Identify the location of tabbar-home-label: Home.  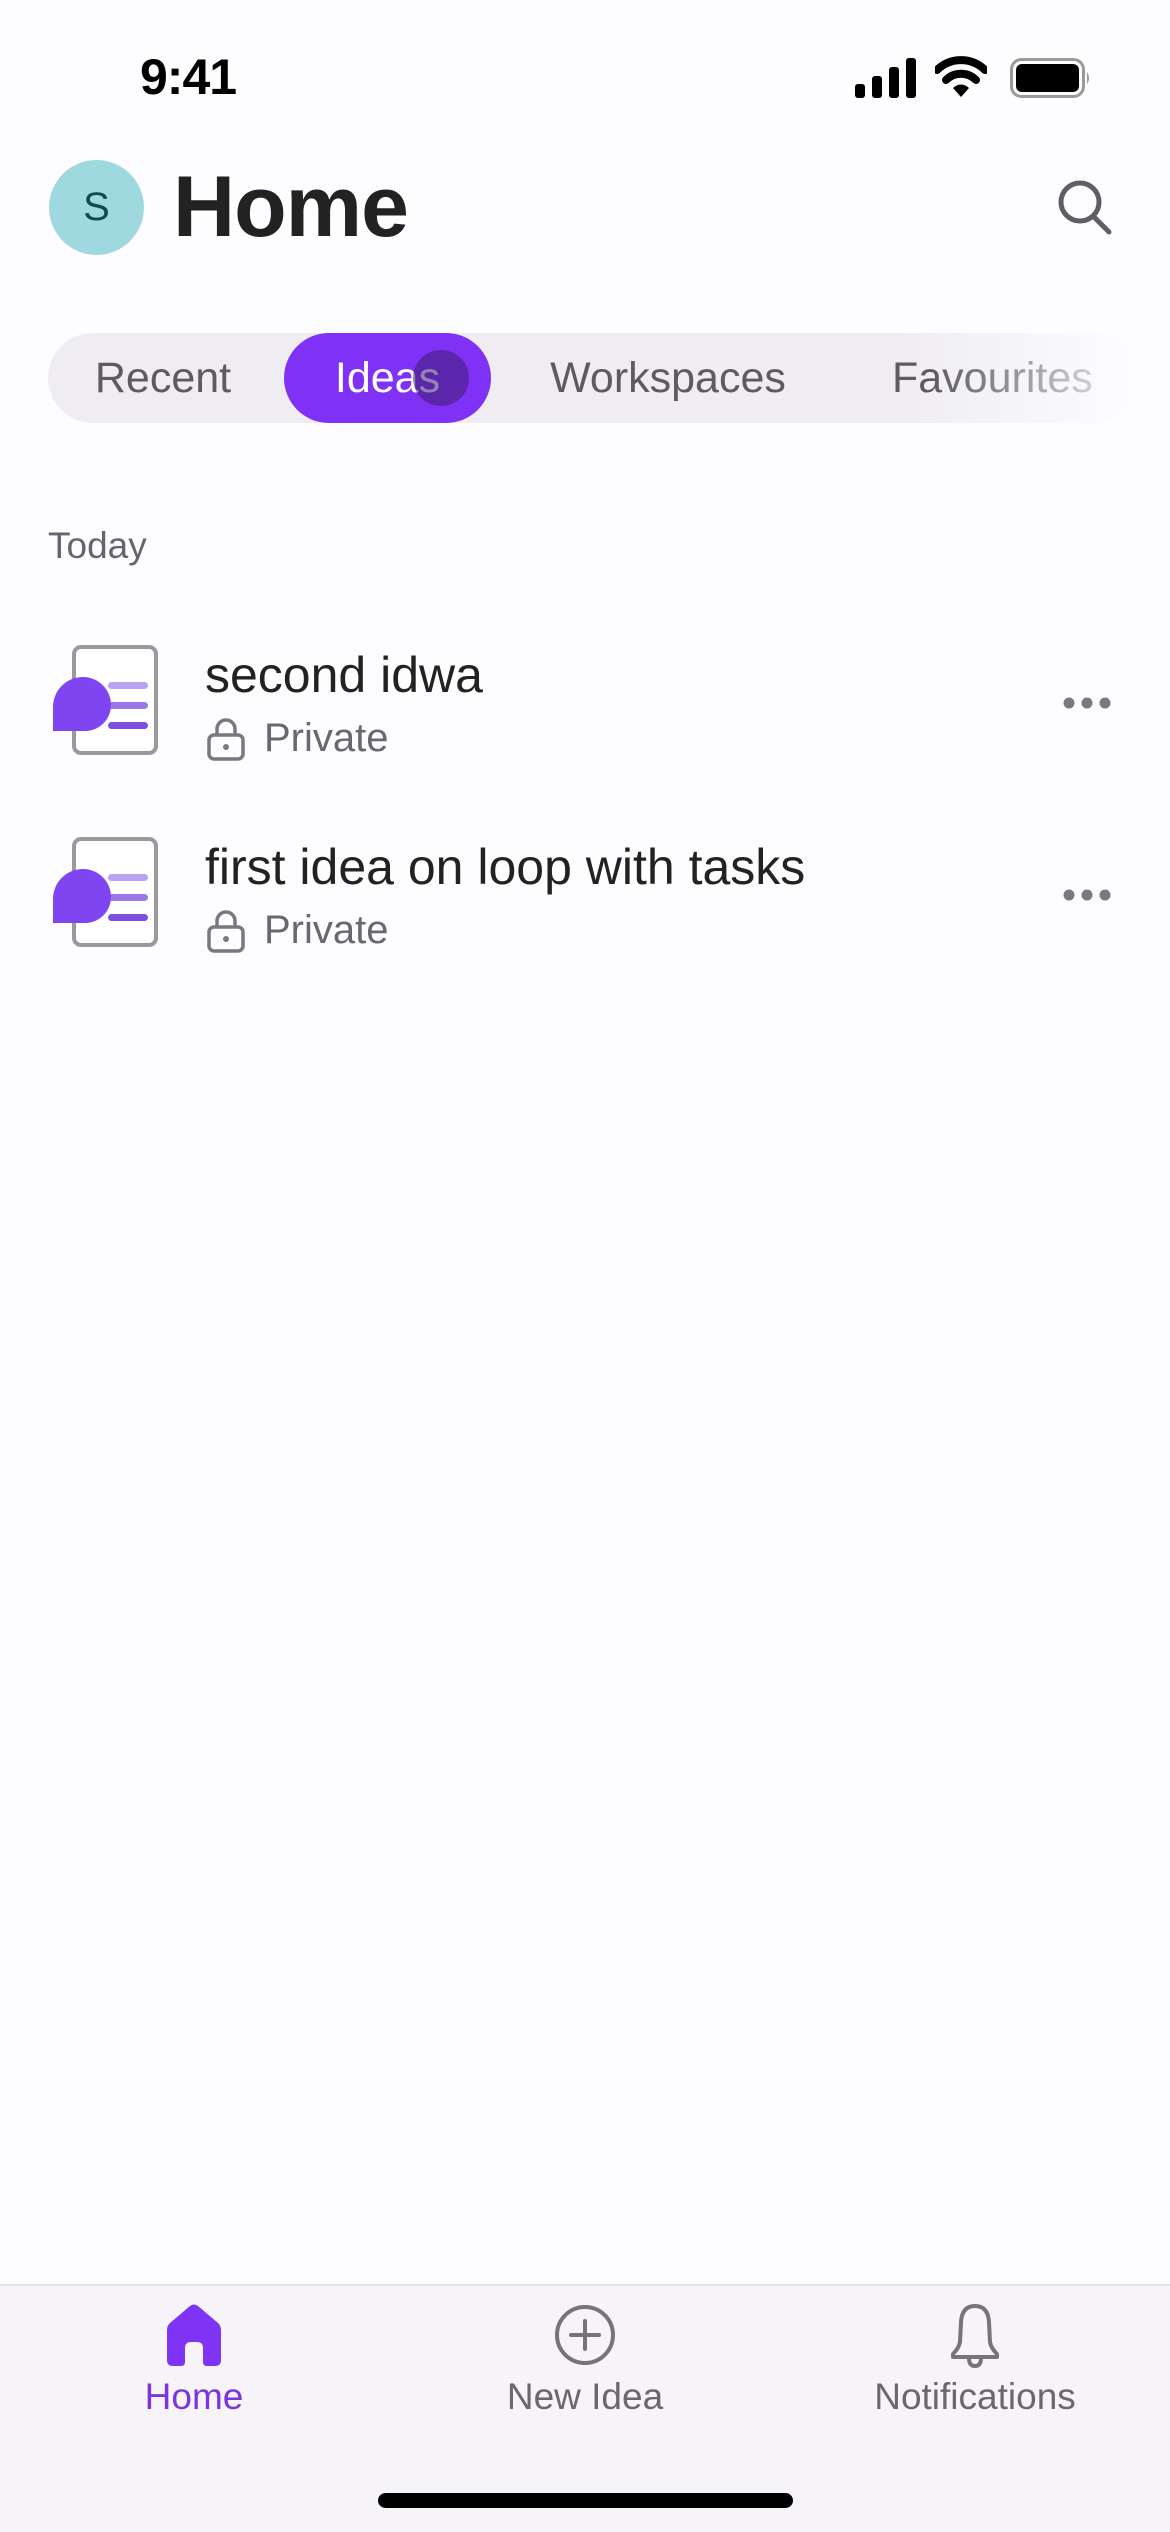
(194, 2396).